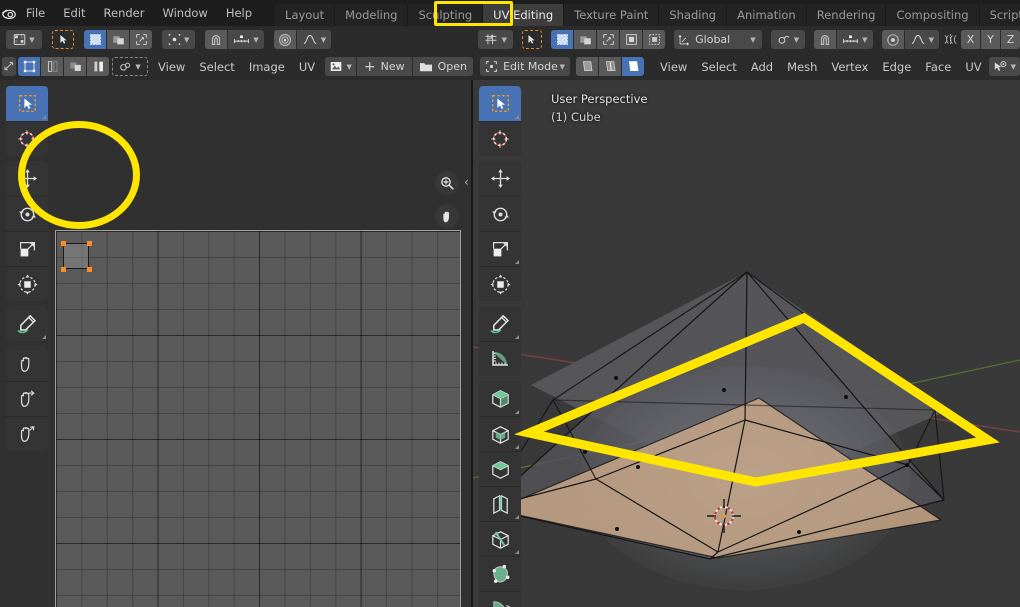 This screenshot has height=607, width=1020. I want to click on mirror-z-button: Z, so click(1010, 39).